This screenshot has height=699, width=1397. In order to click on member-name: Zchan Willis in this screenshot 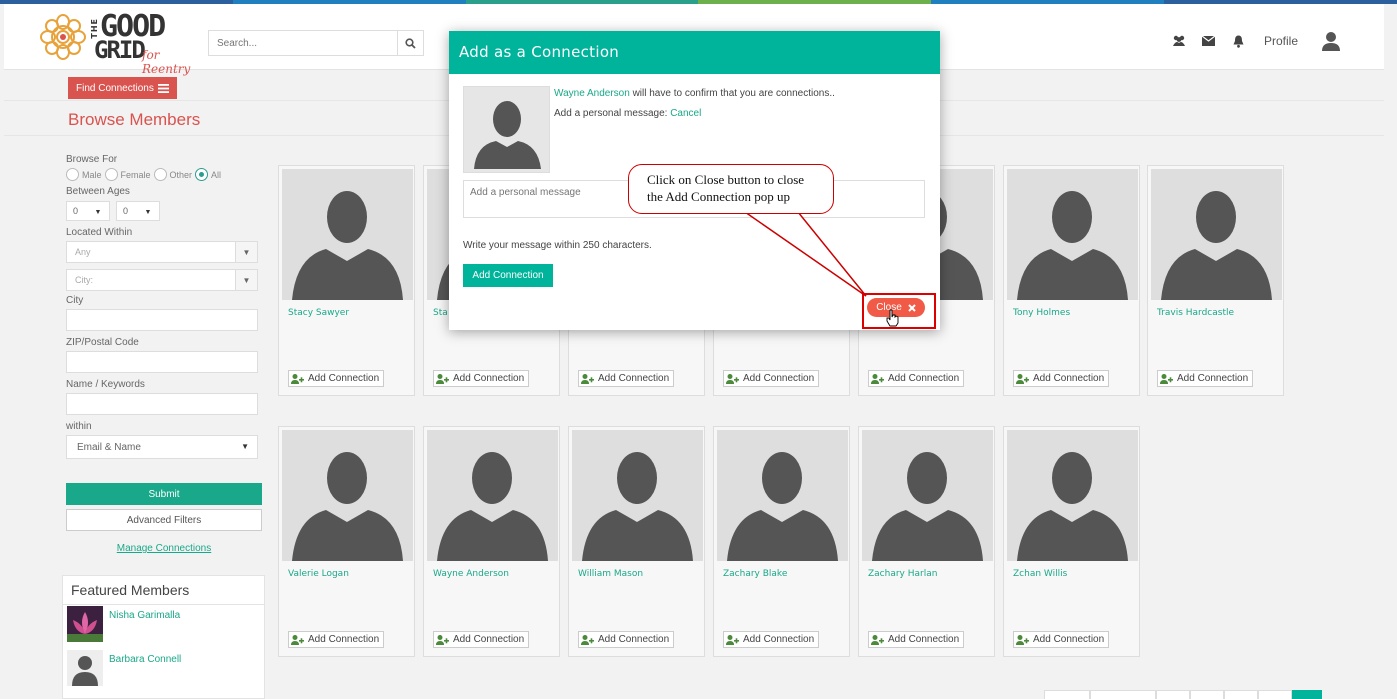, I will do `click(1040, 574)`.